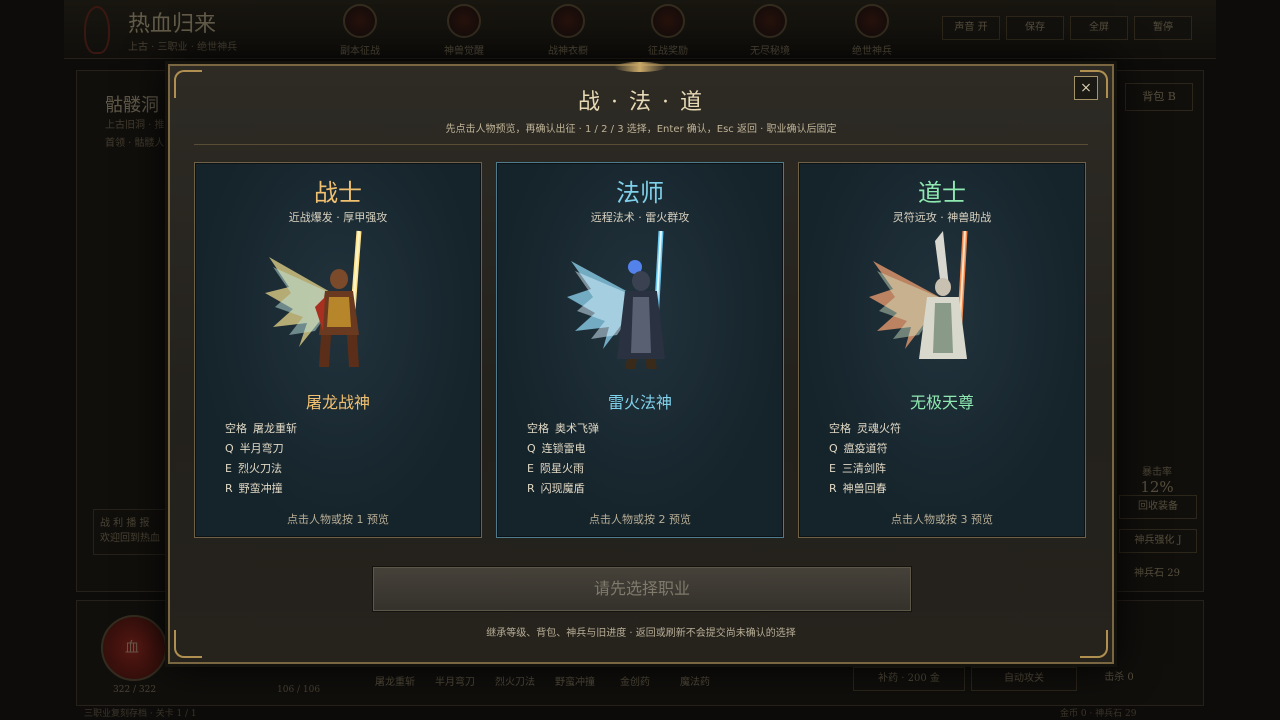 The image size is (1280, 720). I want to click on skill-list: 空格 屠龙重斩 Q 半月弯刀 E 烈火刀法 R 野蛮冲撞, so click(261, 459).